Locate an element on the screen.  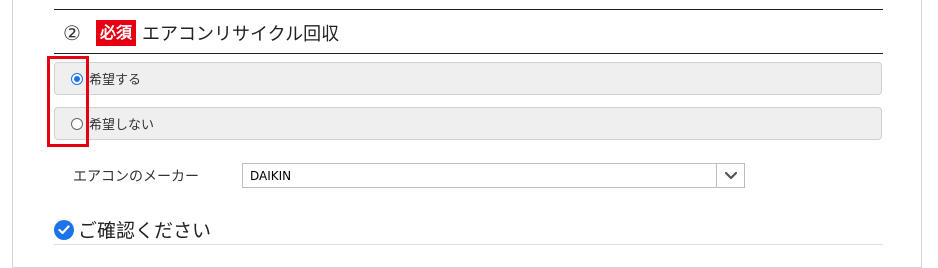
radio-label-not-want: 希望しない is located at coordinates (122, 125).